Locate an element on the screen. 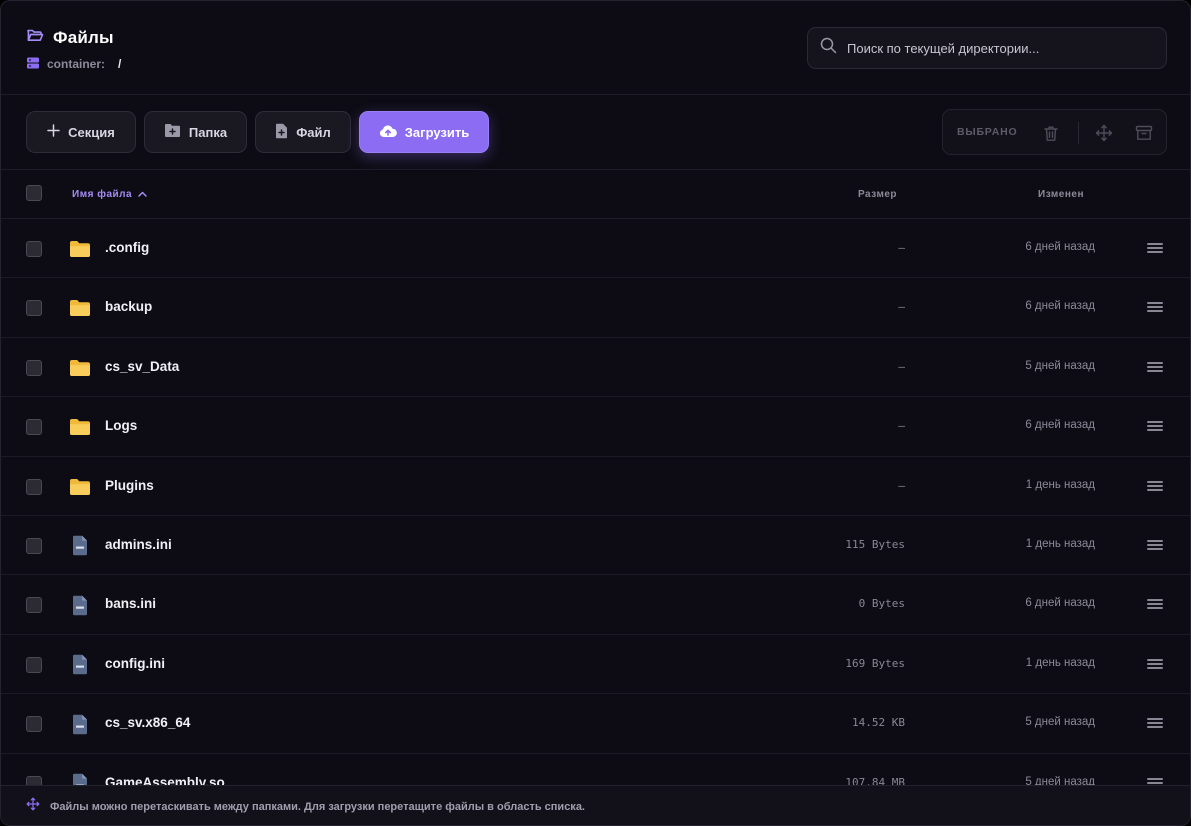  file-name: bans.ini is located at coordinates (130, 603).